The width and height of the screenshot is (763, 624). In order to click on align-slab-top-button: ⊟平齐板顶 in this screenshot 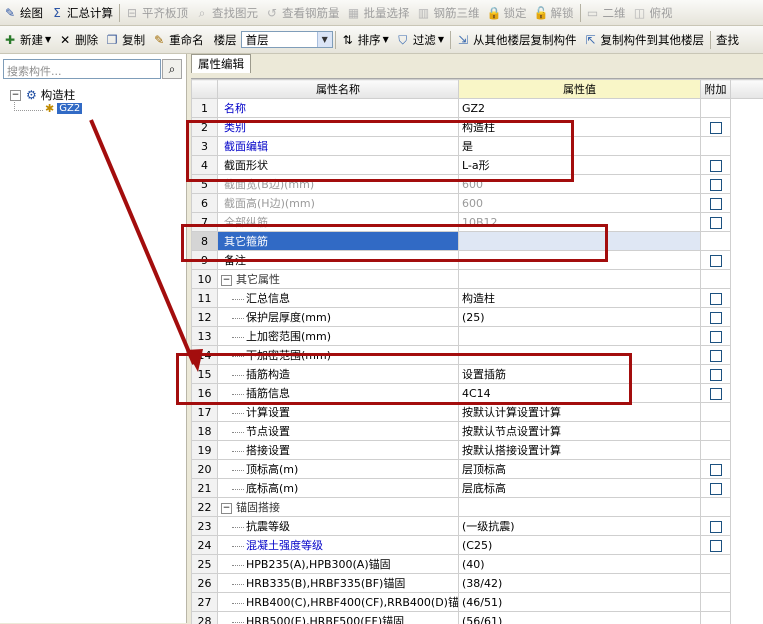, I will do `click(157, 13)`.